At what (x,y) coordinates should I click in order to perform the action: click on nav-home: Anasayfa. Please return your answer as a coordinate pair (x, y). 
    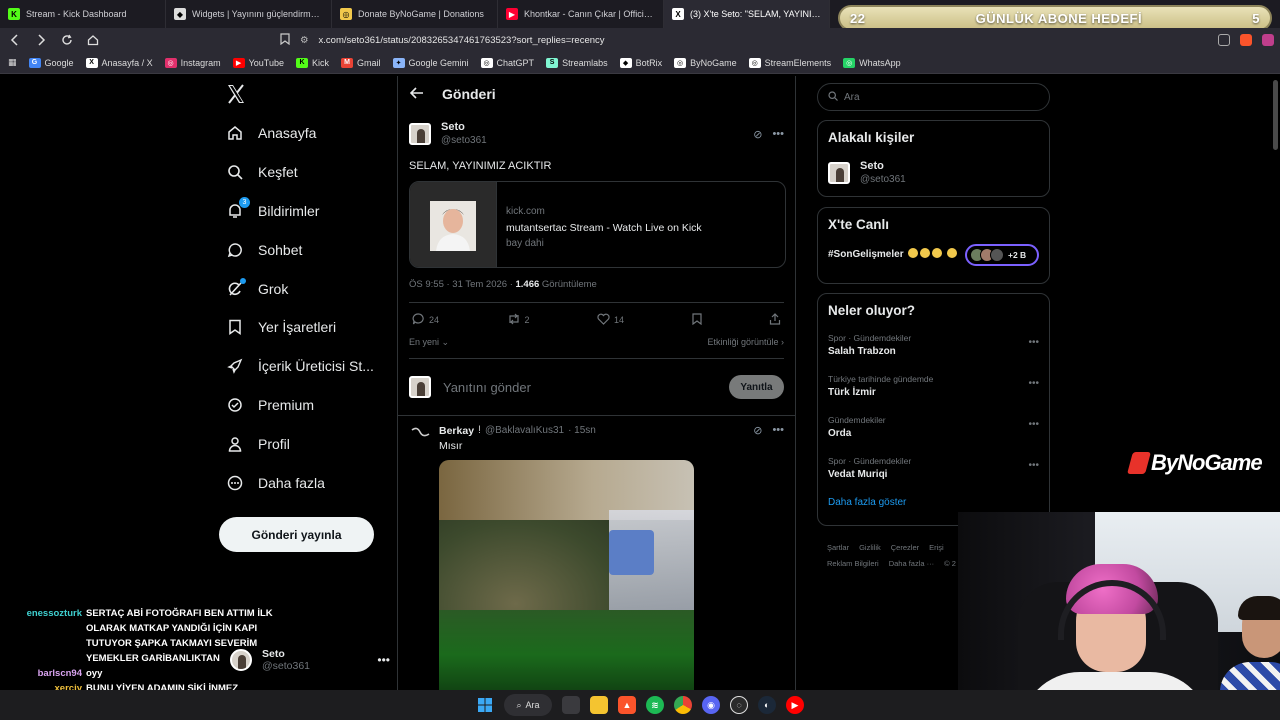
    Looking at the image, I should click on (308, 133).